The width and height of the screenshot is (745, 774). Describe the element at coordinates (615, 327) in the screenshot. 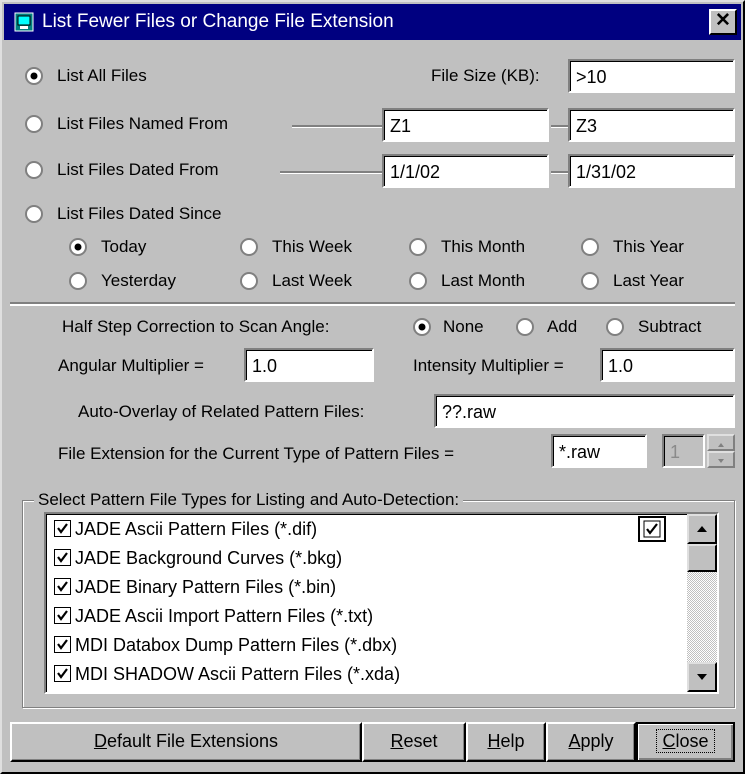

I see `radio-correction-subtract` at that location.